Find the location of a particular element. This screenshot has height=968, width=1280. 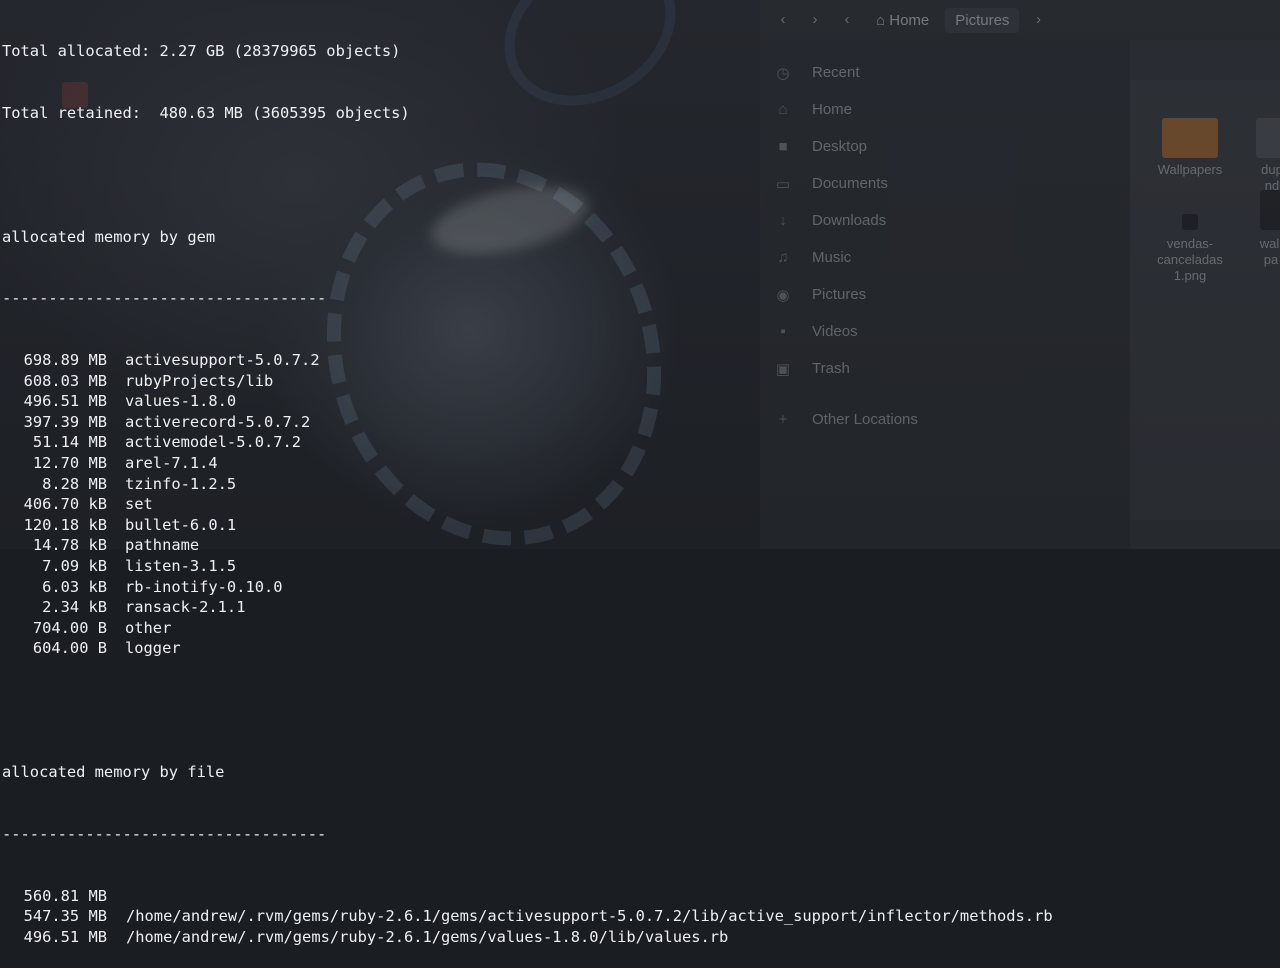

gem-row: 698.89 MB activesupport-5.0.7.2 is located at coordinates (640, 360).